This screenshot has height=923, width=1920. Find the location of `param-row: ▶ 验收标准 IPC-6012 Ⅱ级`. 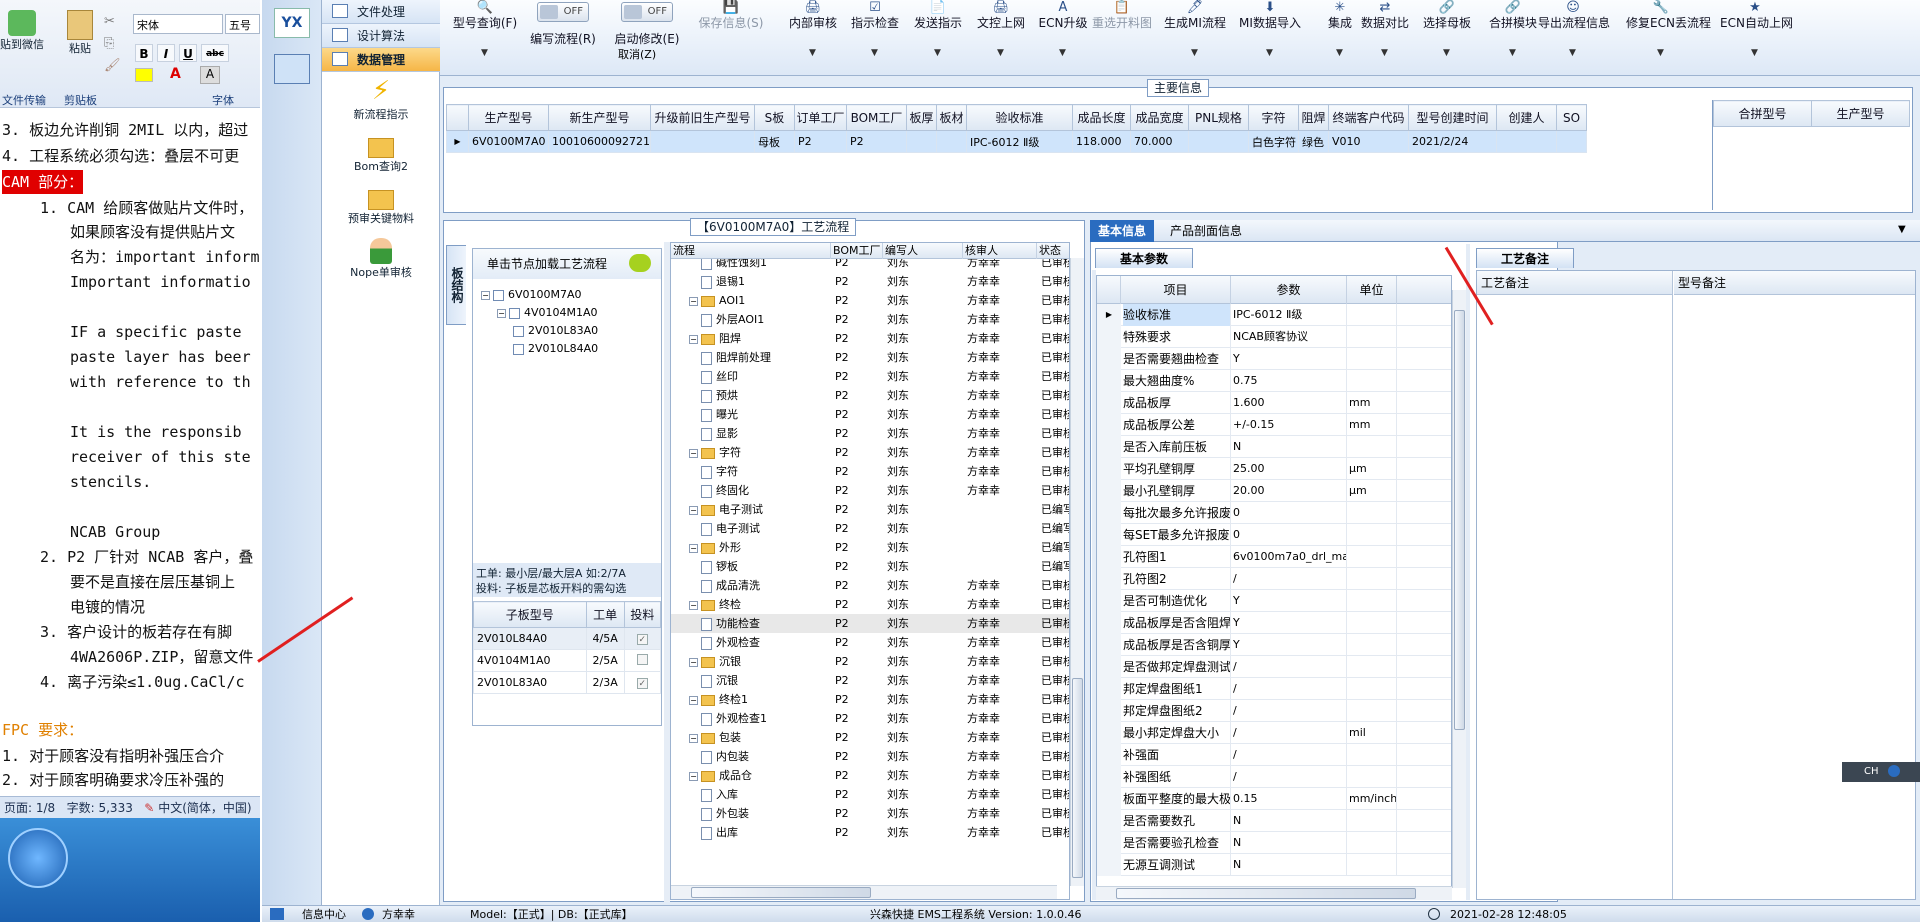

param-row: ▶ 验收标准 IPC-6012 Ⅱ级 is located at coordinates (1274, 315).